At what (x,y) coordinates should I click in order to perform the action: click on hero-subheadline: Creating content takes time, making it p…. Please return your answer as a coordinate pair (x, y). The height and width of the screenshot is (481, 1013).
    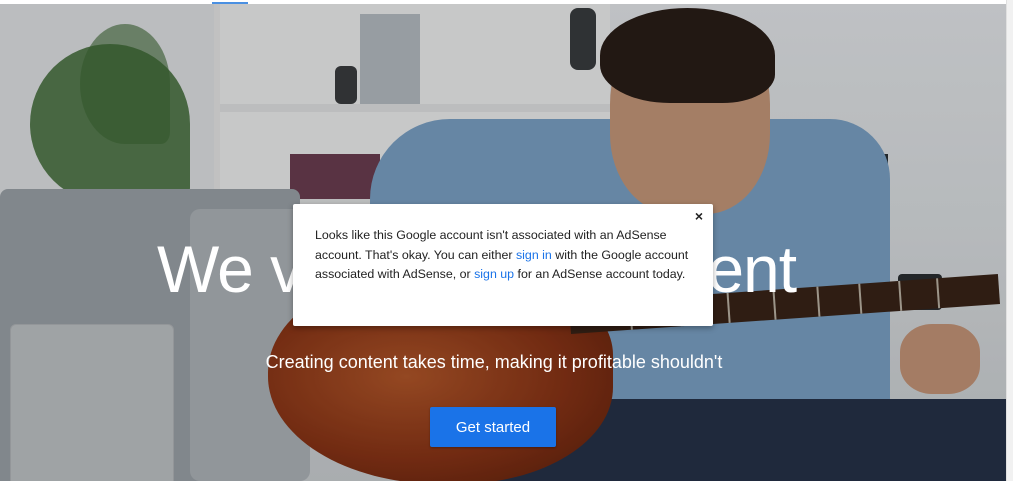
    Looking at the image, I should click on (494, 362).